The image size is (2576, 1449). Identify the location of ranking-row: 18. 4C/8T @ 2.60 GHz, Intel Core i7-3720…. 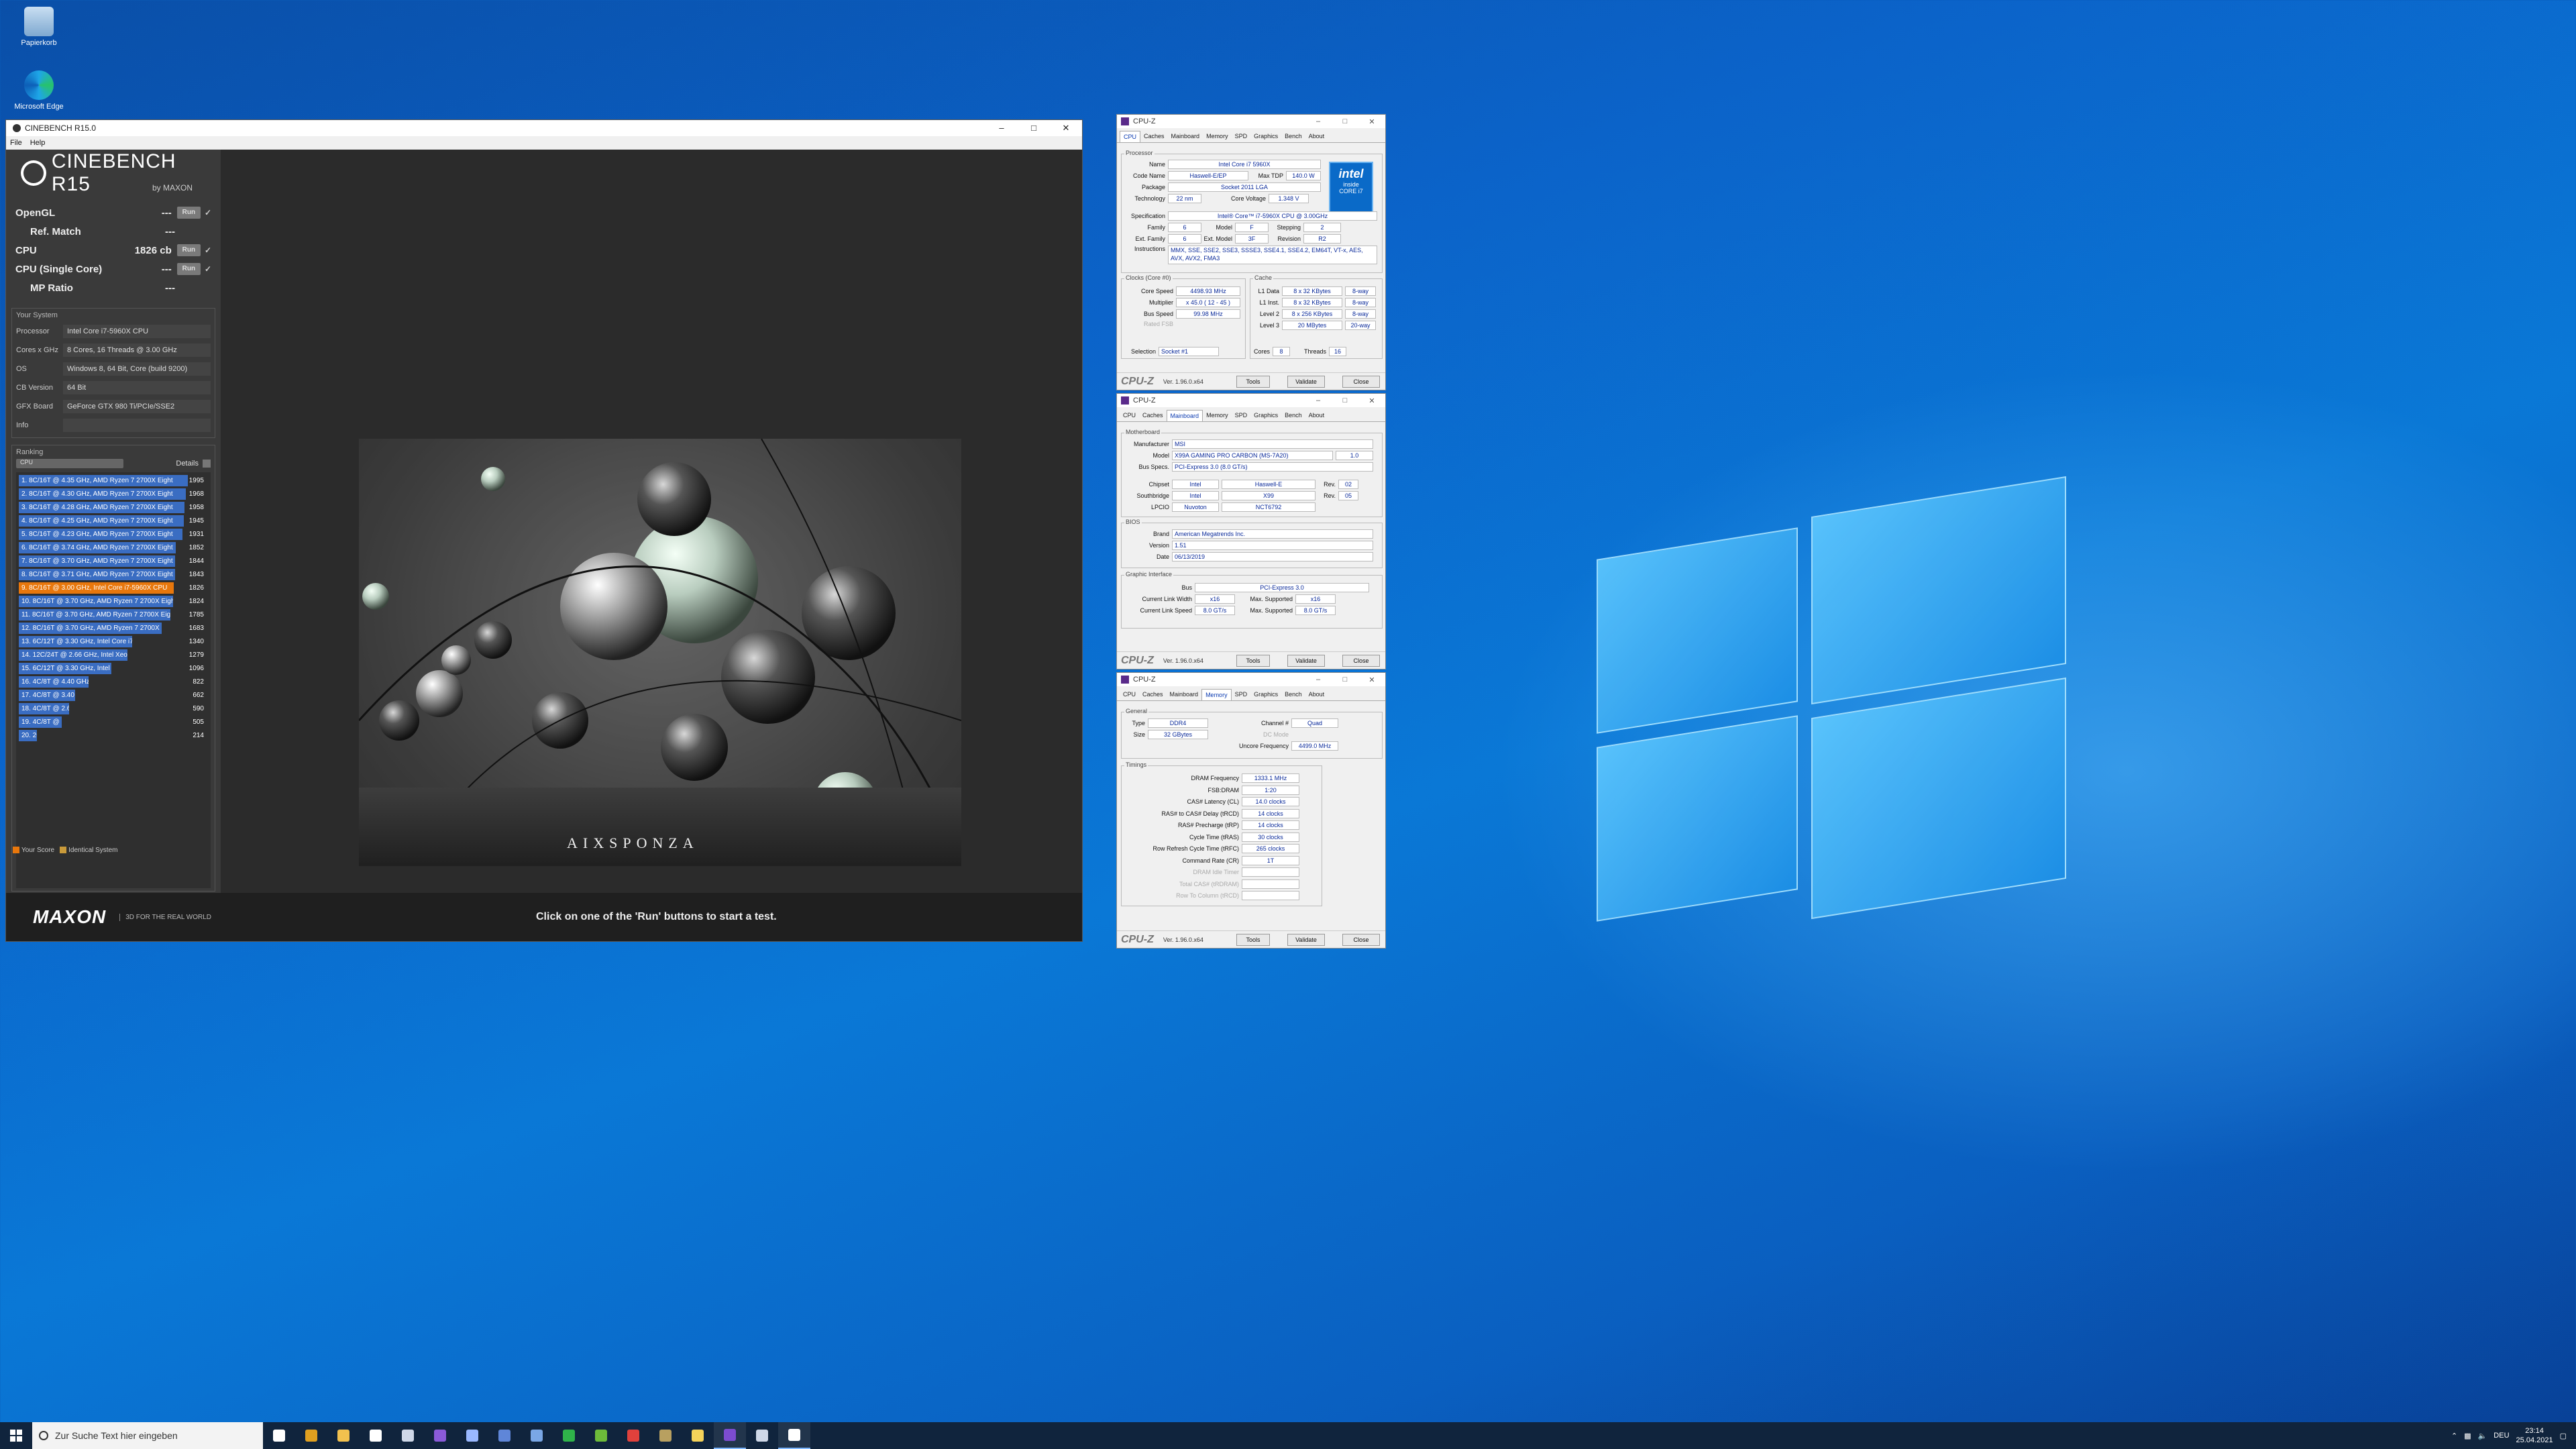
(113, 708).